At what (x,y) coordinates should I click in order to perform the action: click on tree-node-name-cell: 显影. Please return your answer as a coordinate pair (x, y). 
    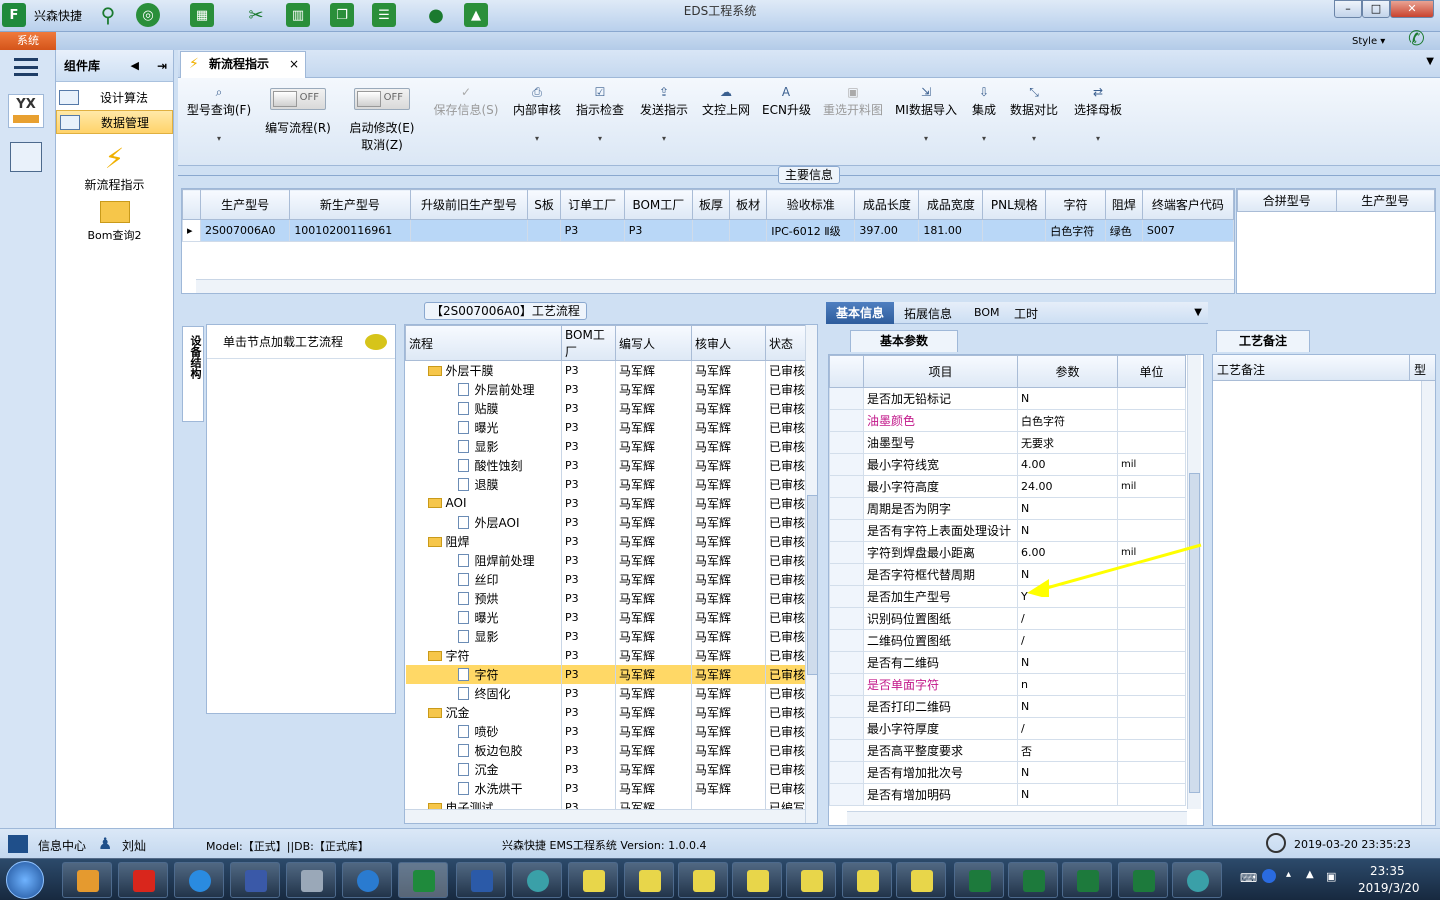
    Looking at the image, I should click on (483, 446).